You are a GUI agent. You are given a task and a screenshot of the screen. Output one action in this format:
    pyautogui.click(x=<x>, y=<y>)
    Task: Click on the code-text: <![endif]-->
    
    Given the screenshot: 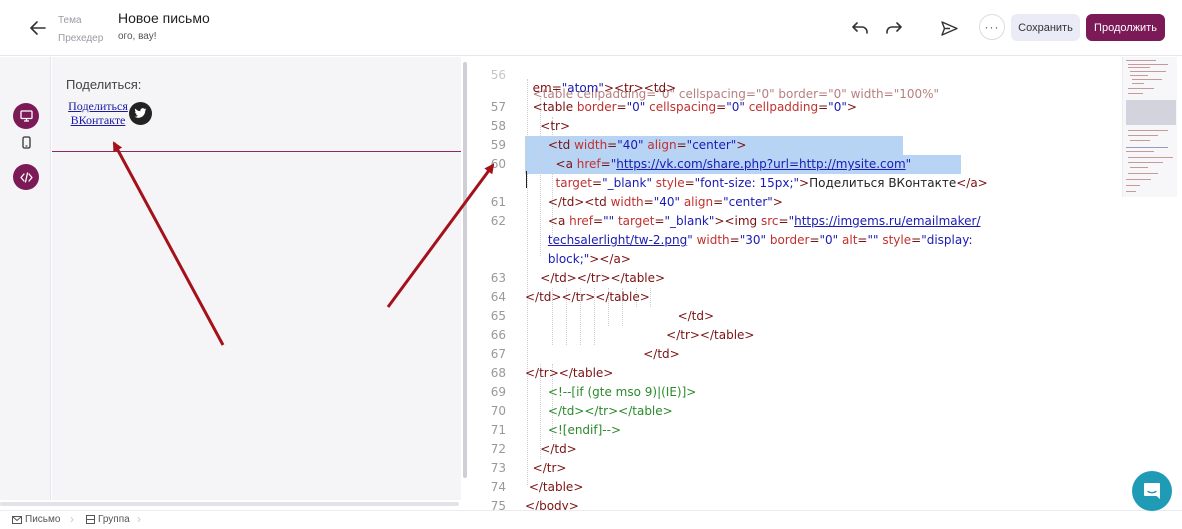 What is the action you would take?
    pyautogui.click(x=584, y=430)
    